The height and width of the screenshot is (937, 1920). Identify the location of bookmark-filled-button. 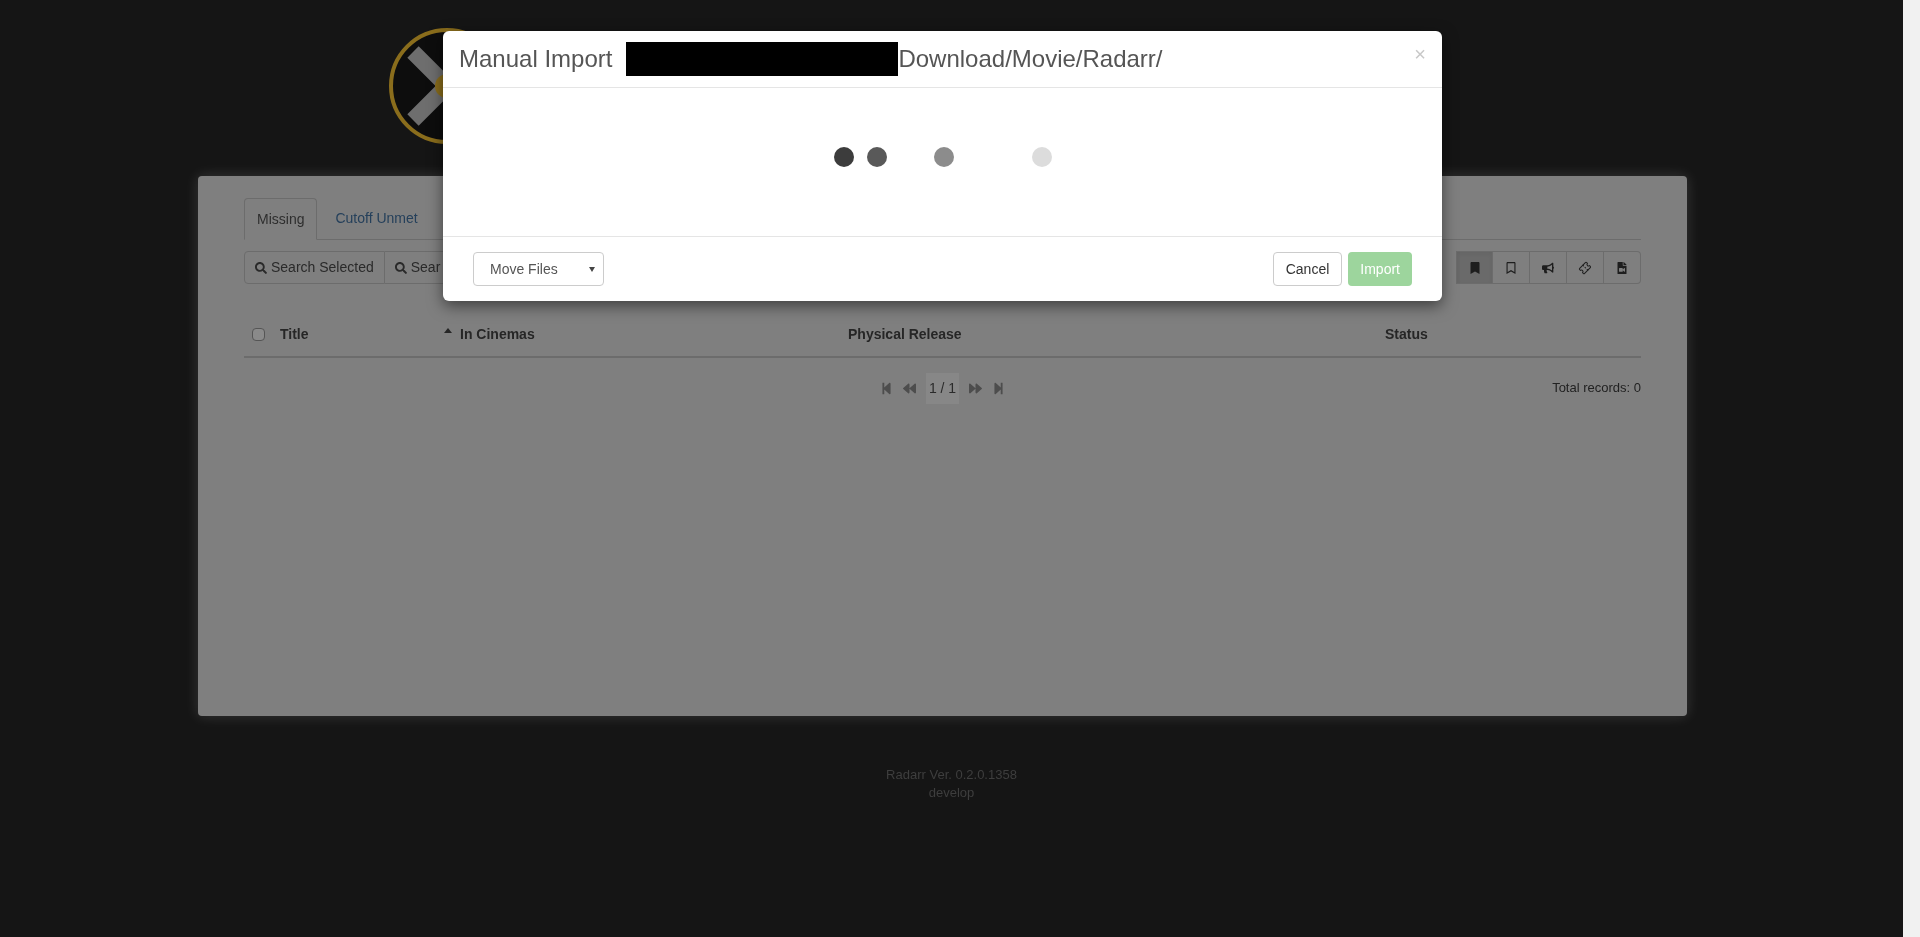
(1474, 267).